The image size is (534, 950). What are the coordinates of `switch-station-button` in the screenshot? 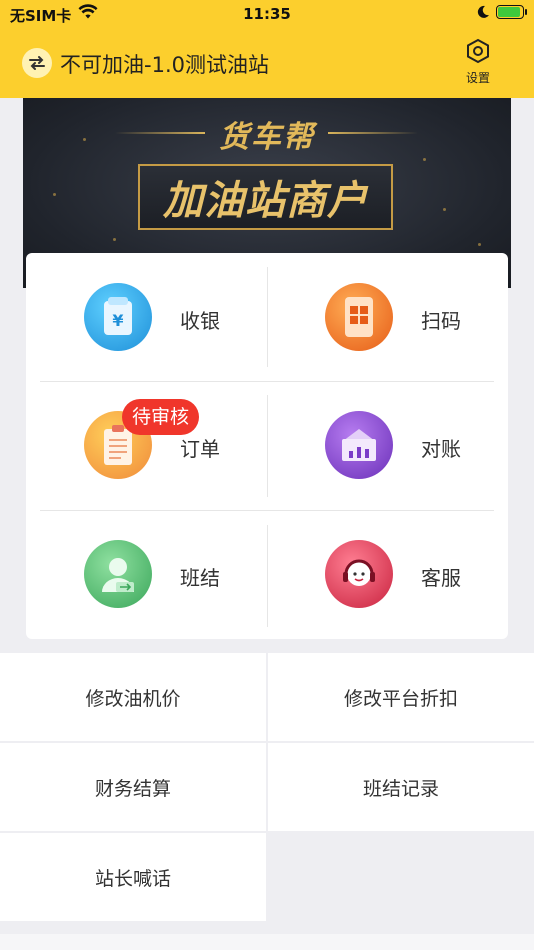 It's located at (37, 63).